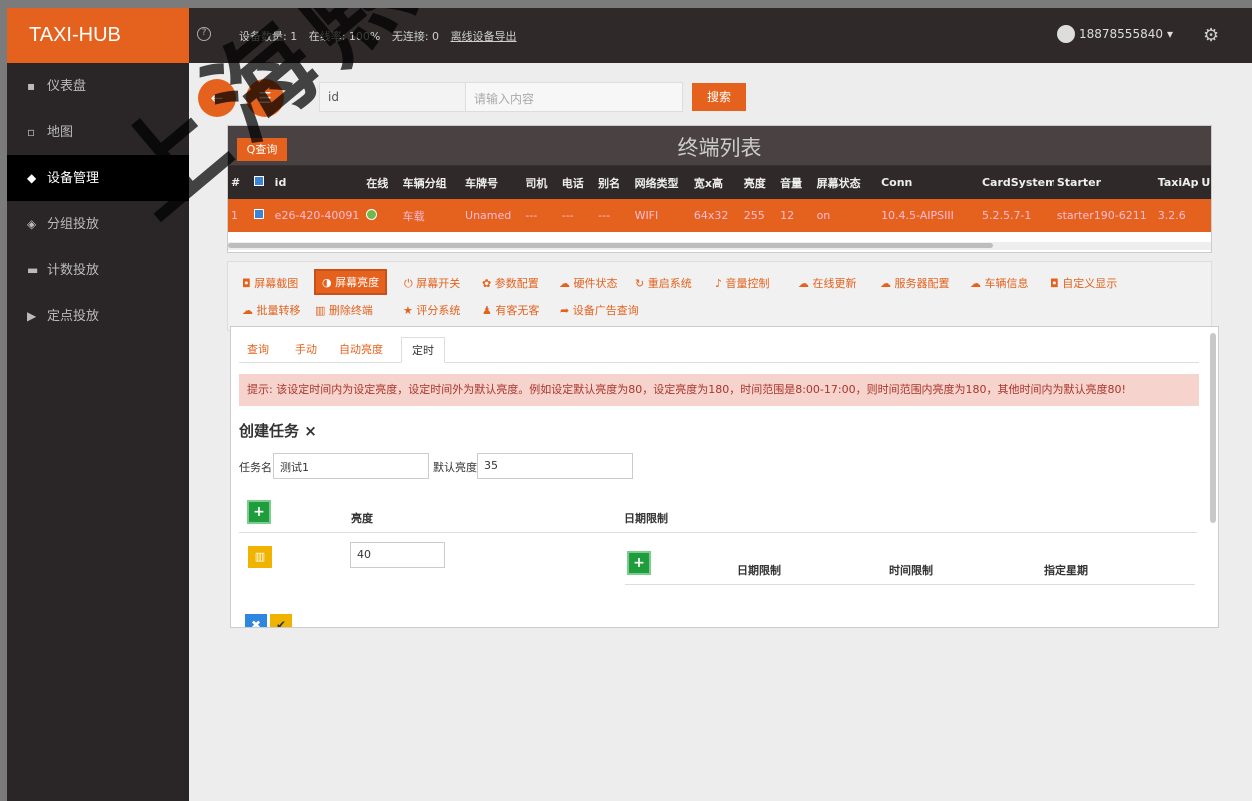  I want to click on counter-icon: ▬, so click(33, 270).